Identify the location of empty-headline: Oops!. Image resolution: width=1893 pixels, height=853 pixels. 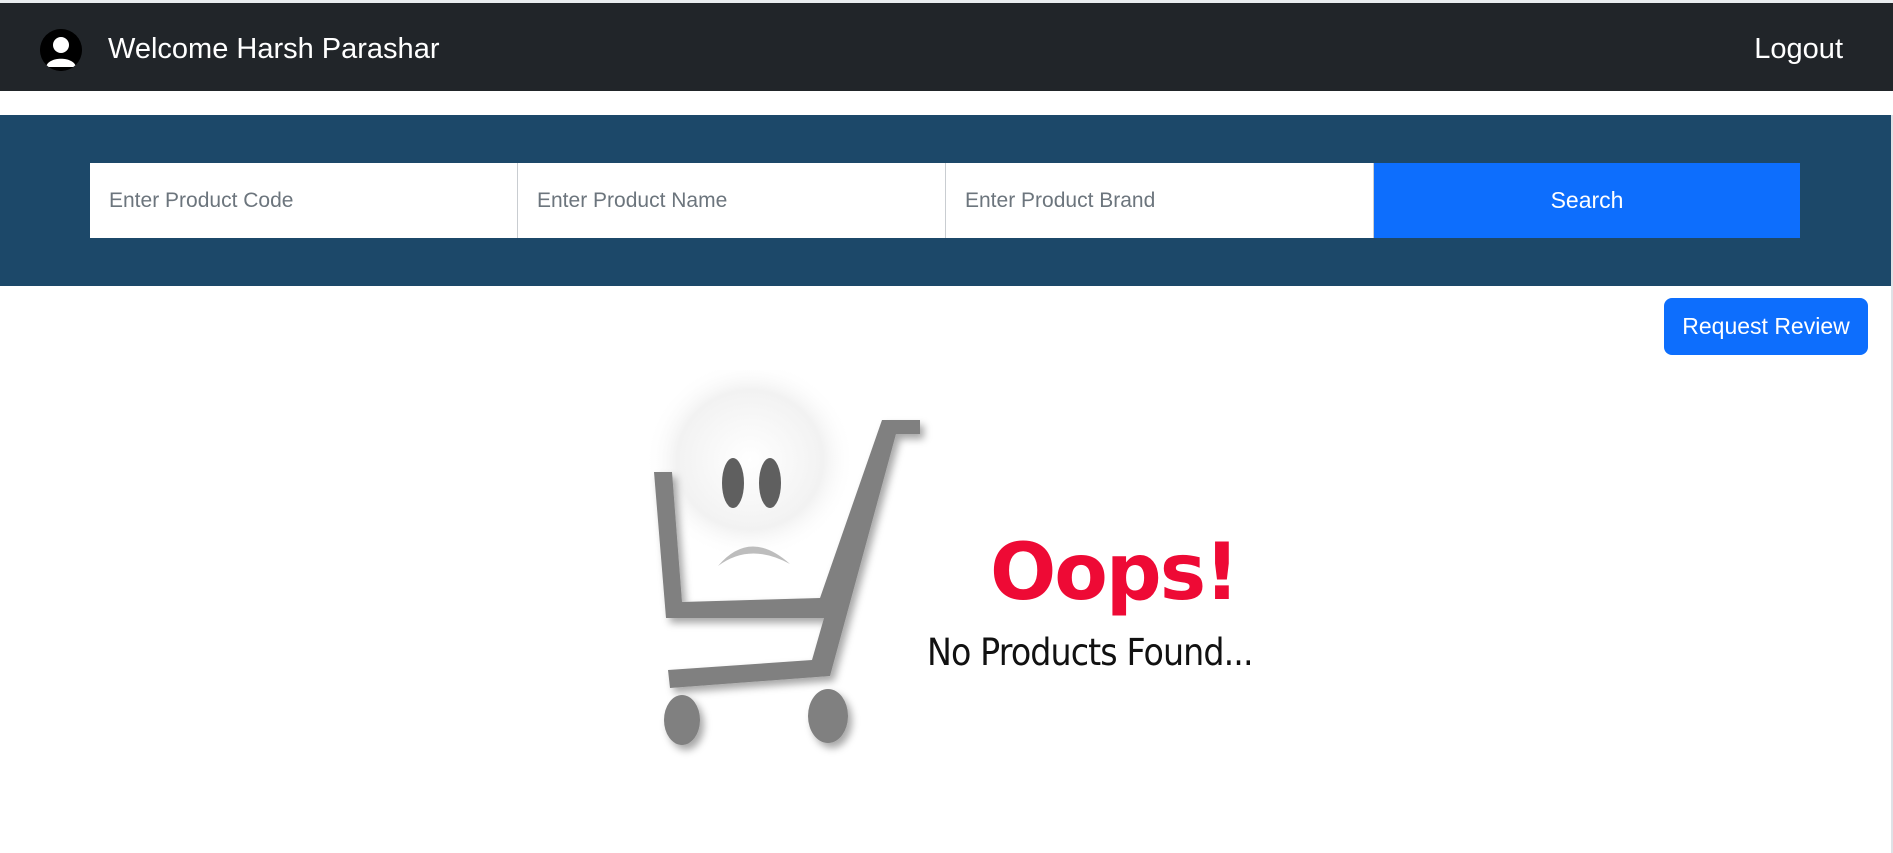
(1115, 573).